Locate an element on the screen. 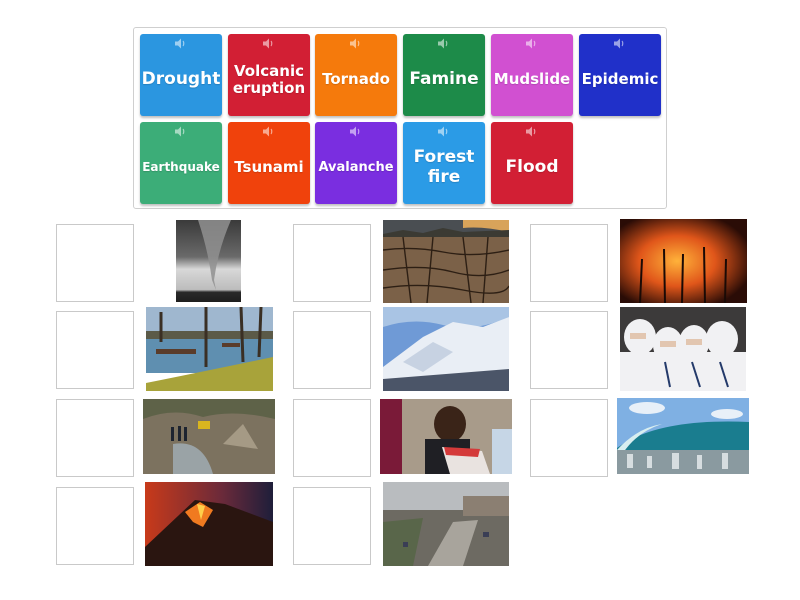 This screenshot has height=600, width=800. tile-drought: Drought is located at coordinates (181, 75).